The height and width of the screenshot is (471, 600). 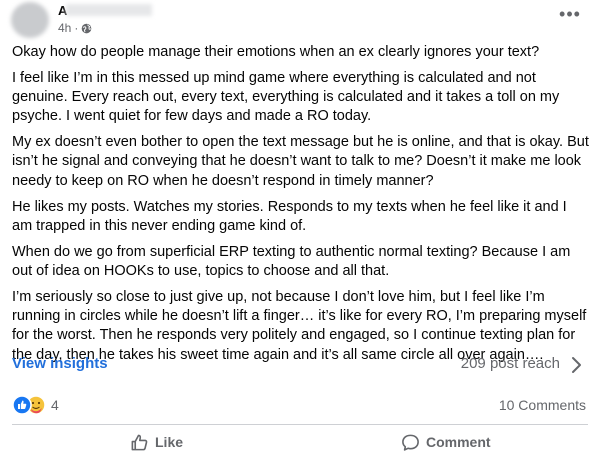 What do you see at coordinates (300, 365) in the screenshot?
I see `insights-row: View insights 209 post reach` at bounding box center [300, 365].